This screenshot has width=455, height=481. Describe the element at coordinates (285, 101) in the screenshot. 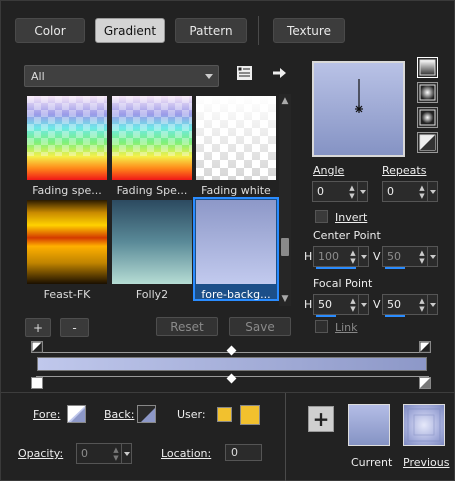

I see `scroll-up-icon: ▲` at that location.